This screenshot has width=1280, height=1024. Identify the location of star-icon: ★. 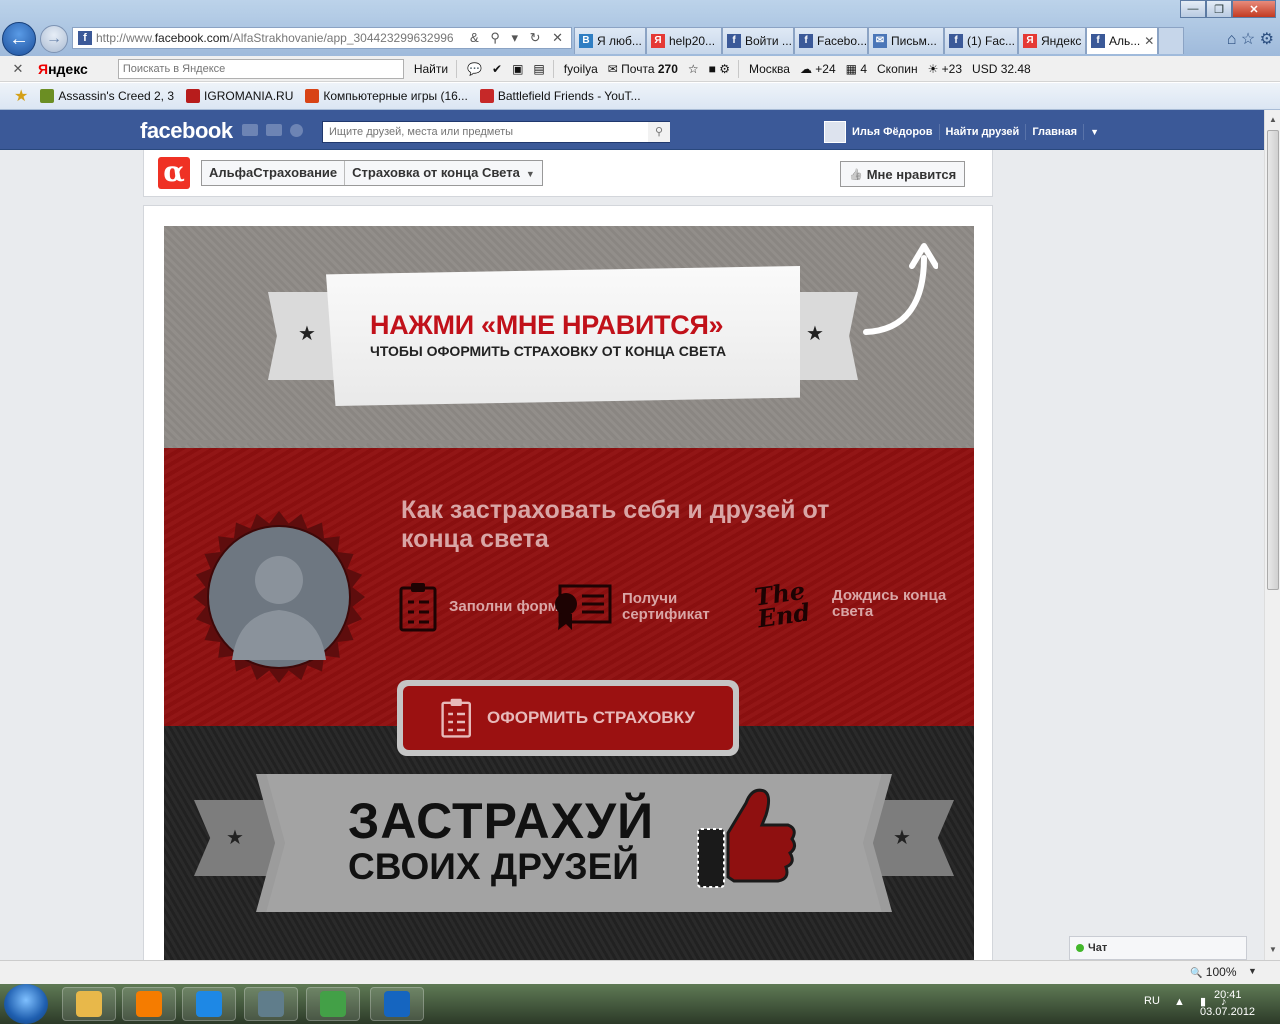
(235, 838).